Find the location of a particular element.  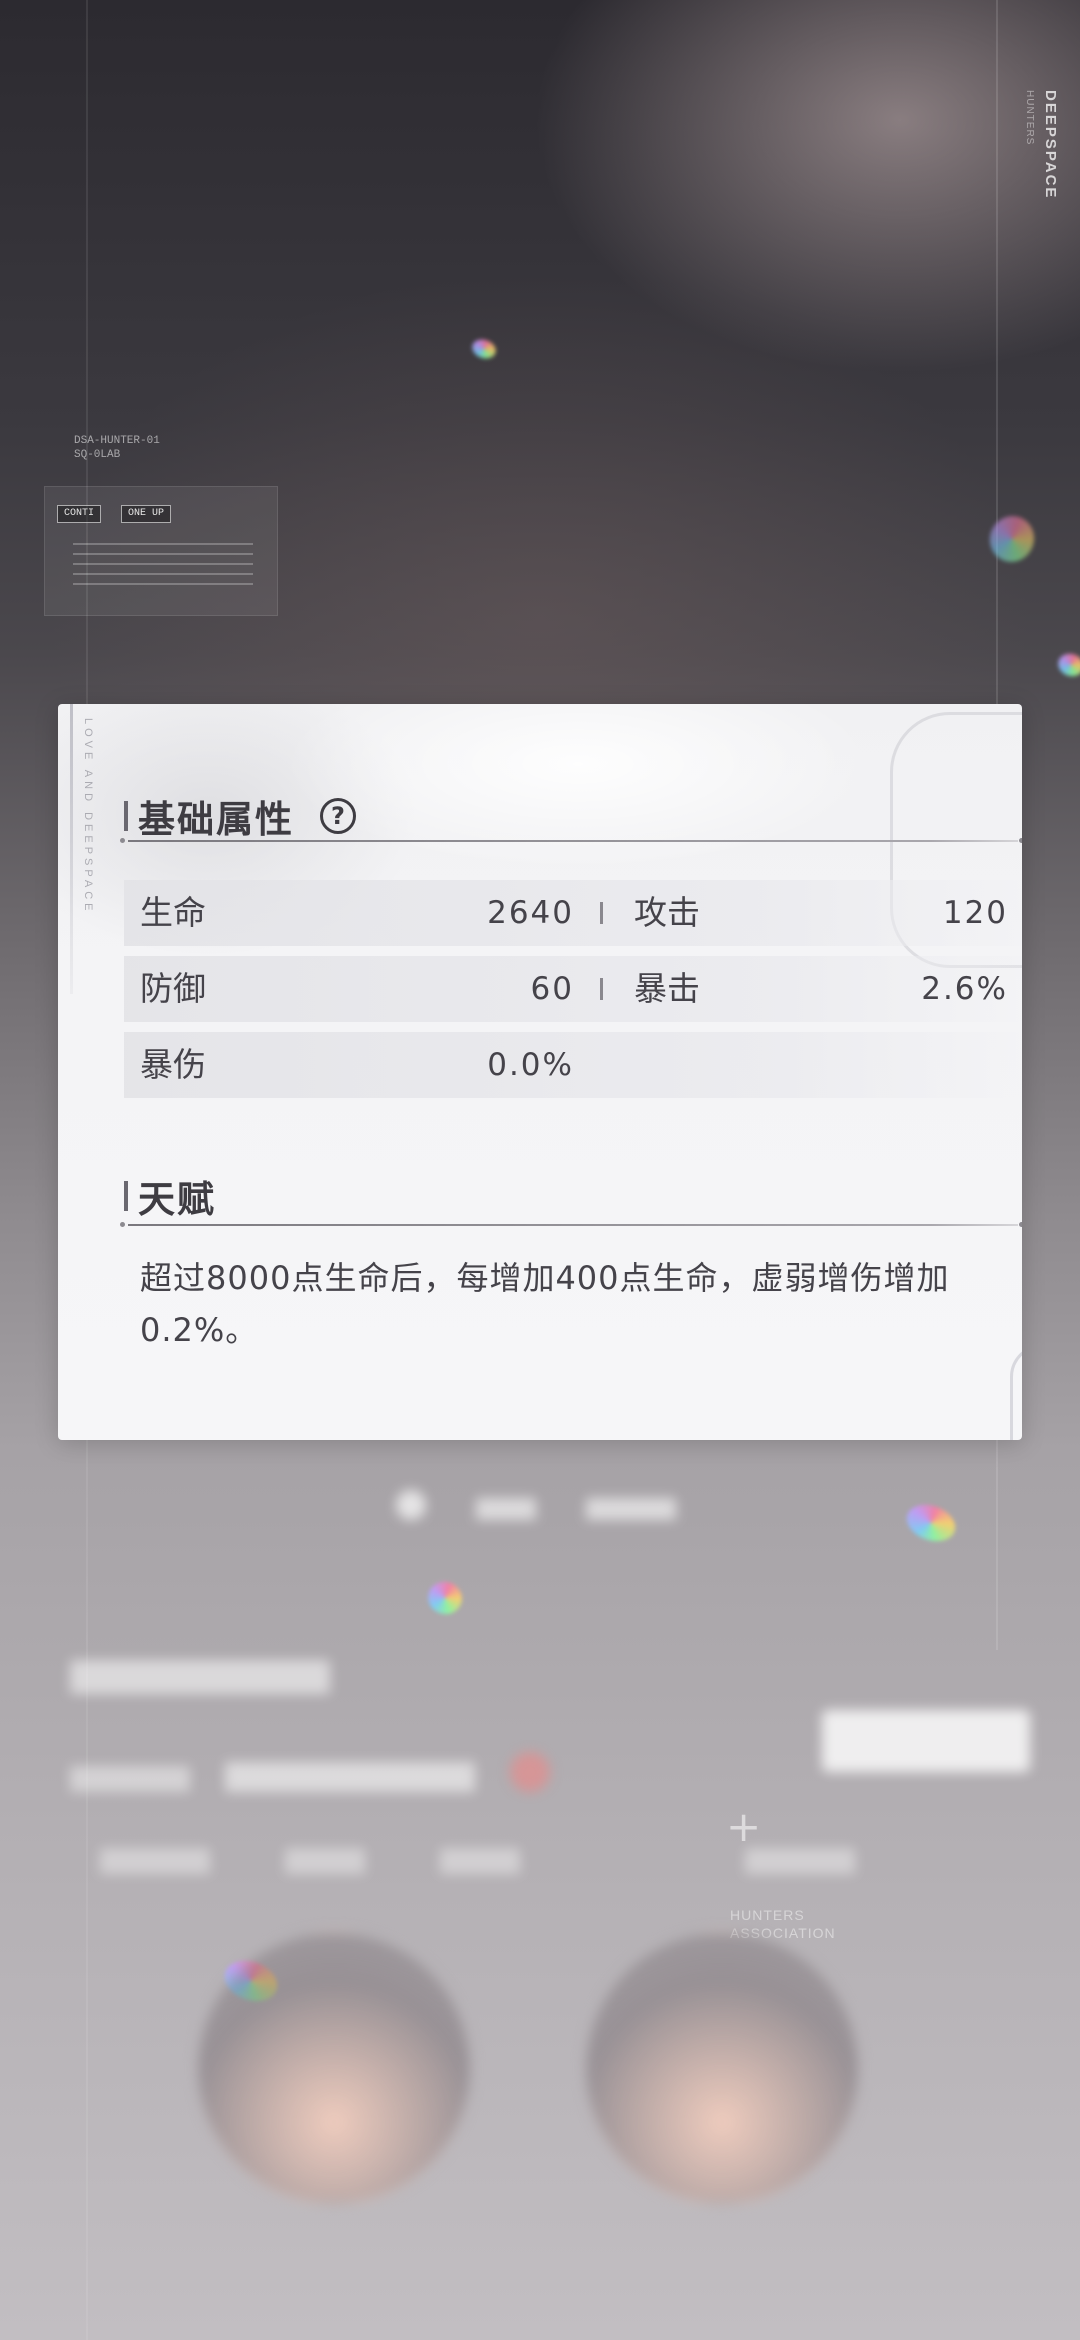

hunters-vertical-label: HUNTERS is located at coordinates (1029, 118).